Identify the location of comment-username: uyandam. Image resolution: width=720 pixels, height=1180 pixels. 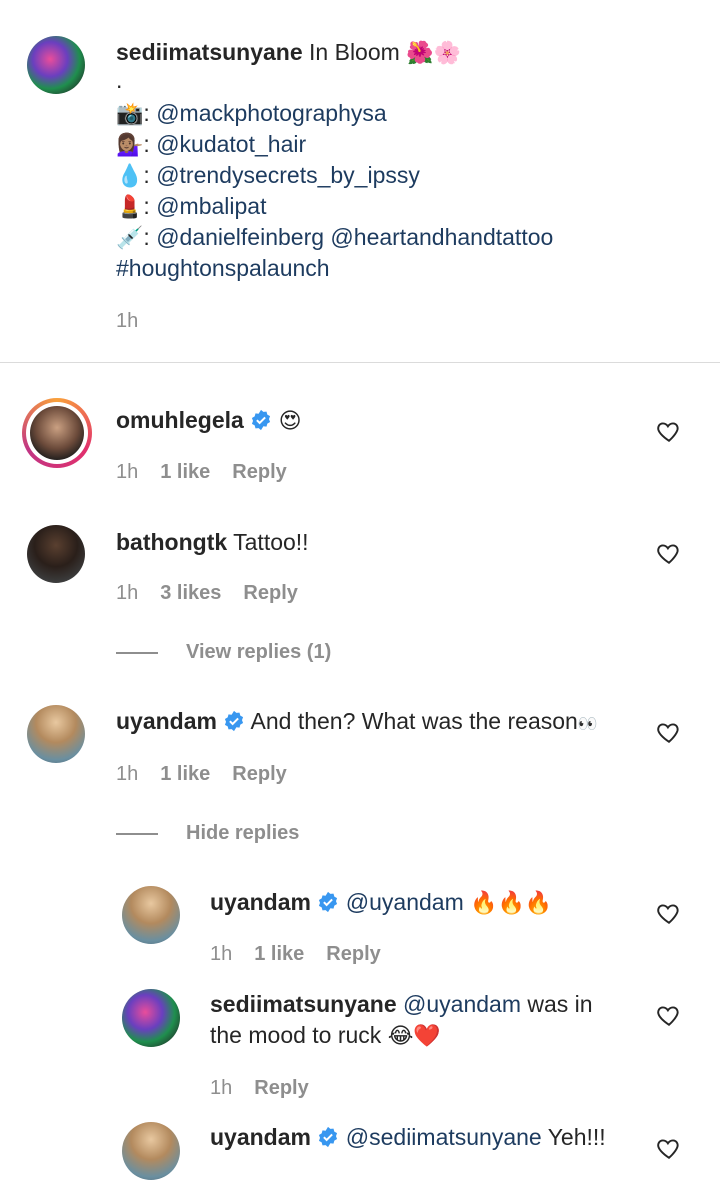
(166, 721).